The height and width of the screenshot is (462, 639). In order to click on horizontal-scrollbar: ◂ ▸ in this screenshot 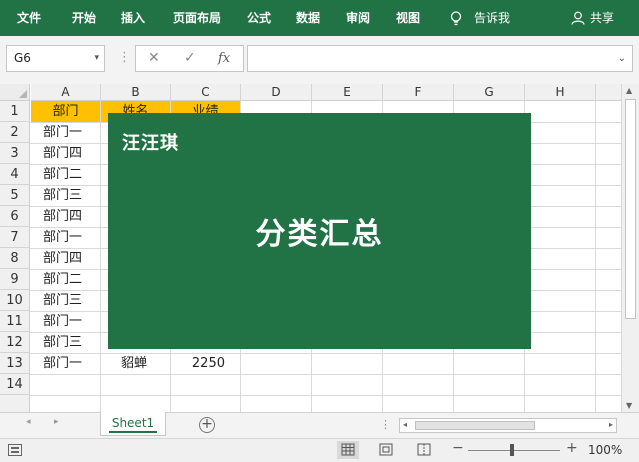, I will do `click(508, 425)`.